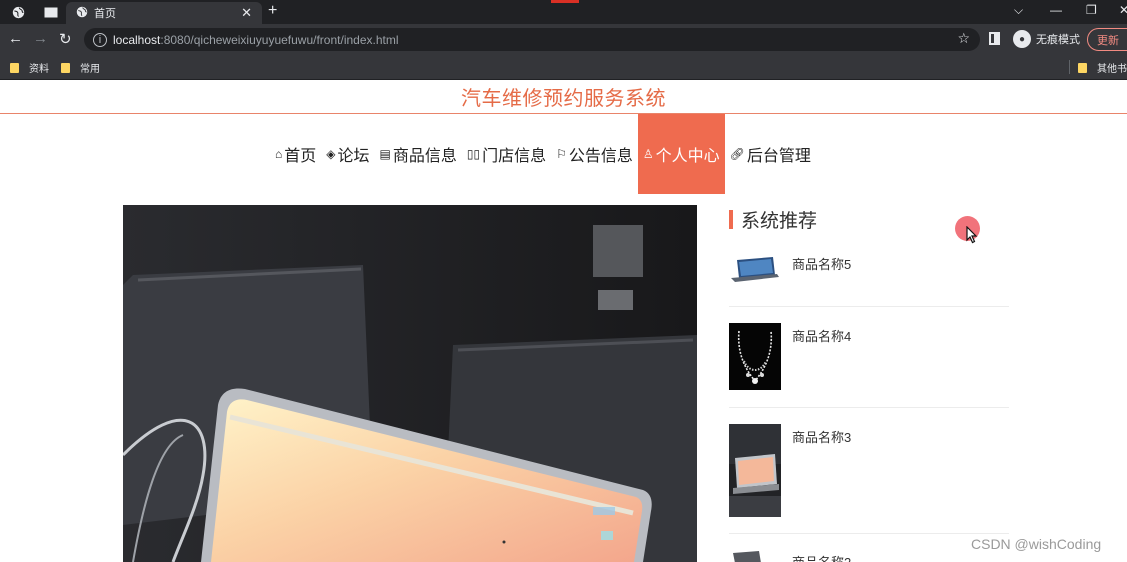 The width and height of the screenshot is (1127, 562). Describe the element at coordinates (1107, 39) in the screenshot. I see `update-button: 更新` at that location.